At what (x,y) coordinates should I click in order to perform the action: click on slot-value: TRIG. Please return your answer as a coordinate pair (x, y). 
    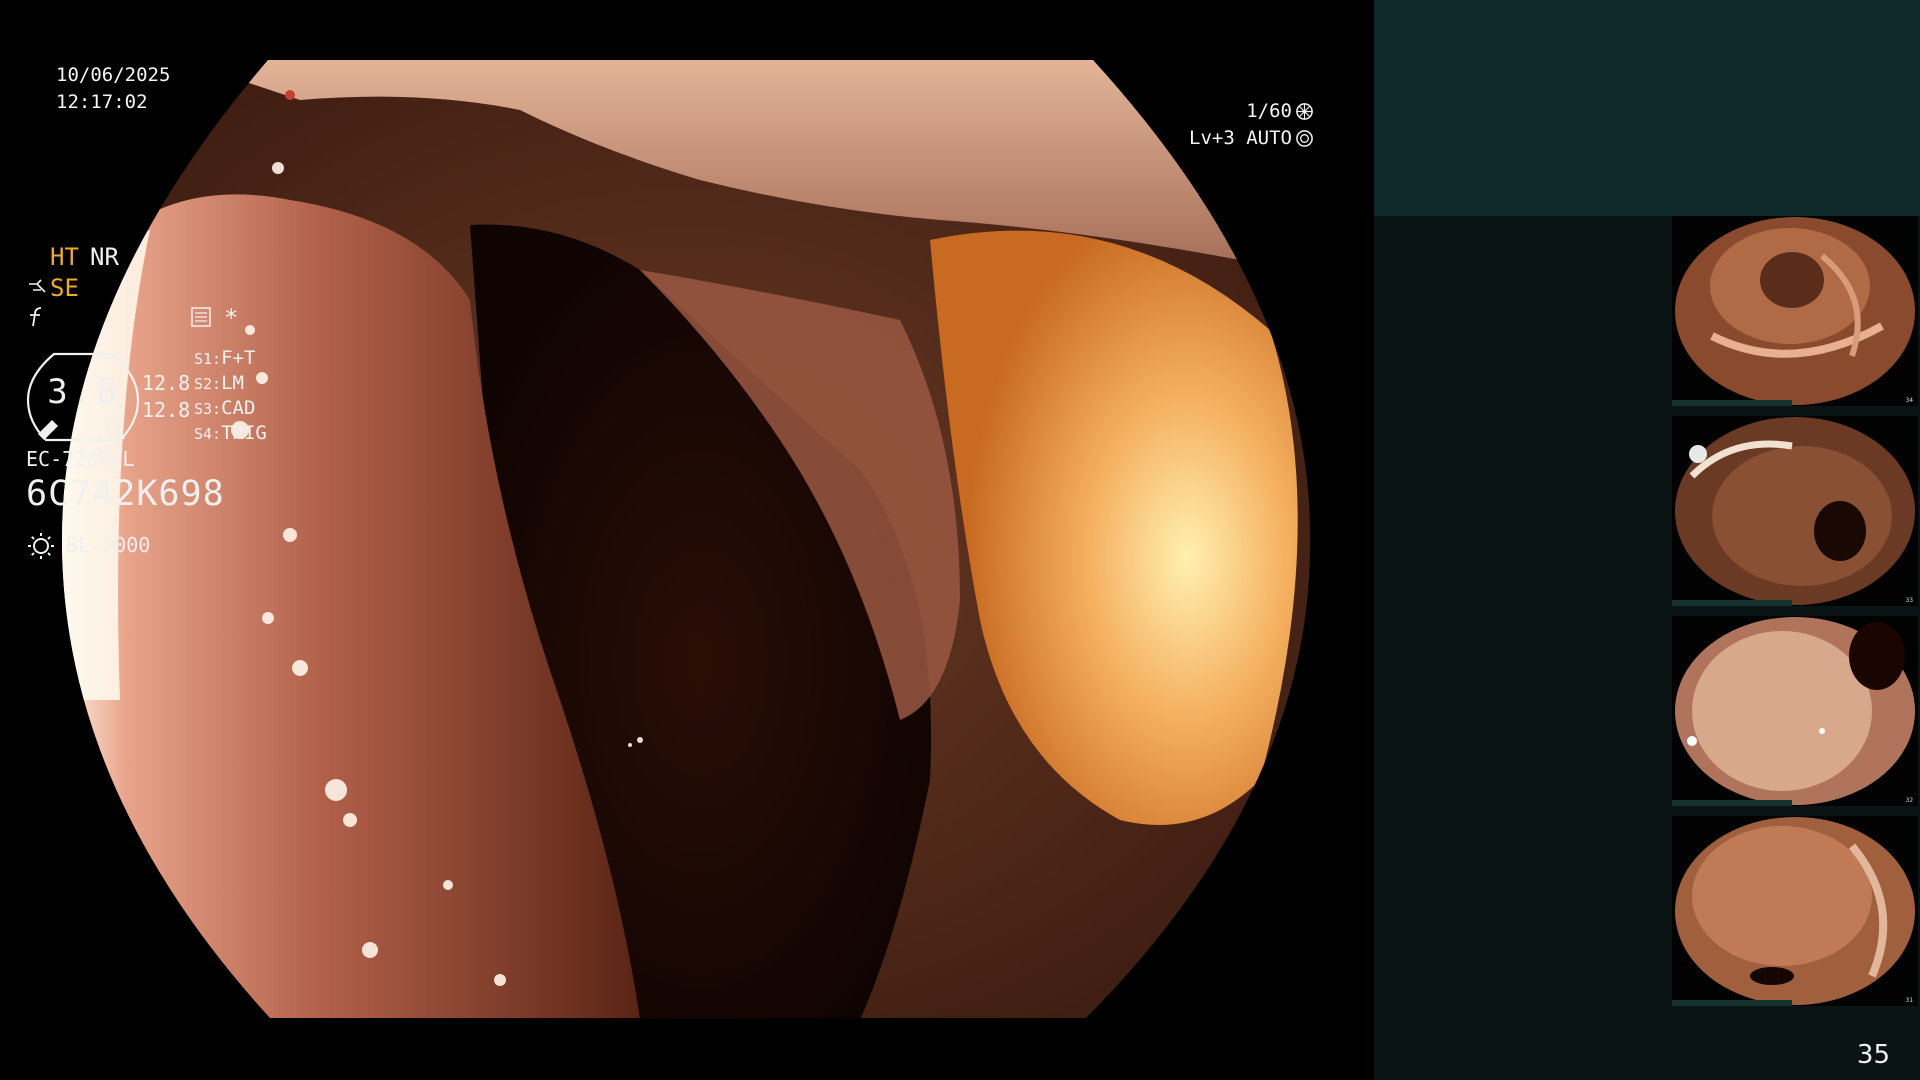
    Looking at the image, I should click on (244, 433).